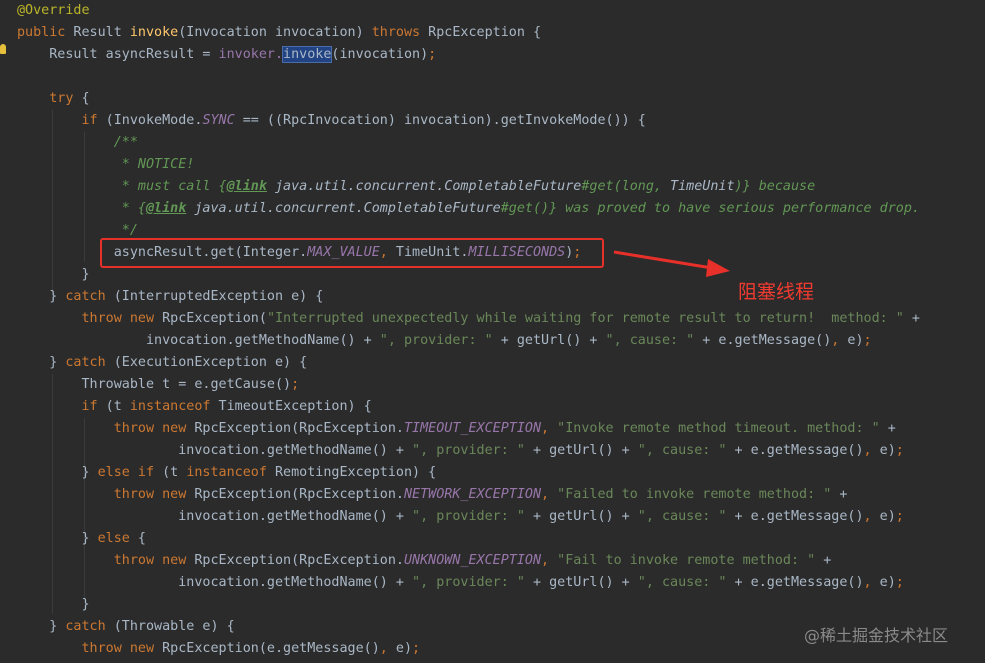 Image resolution: width=985 pixels, height=663 pixels. I want to click on callout-label: 阻塞线程, so click(776, 292).